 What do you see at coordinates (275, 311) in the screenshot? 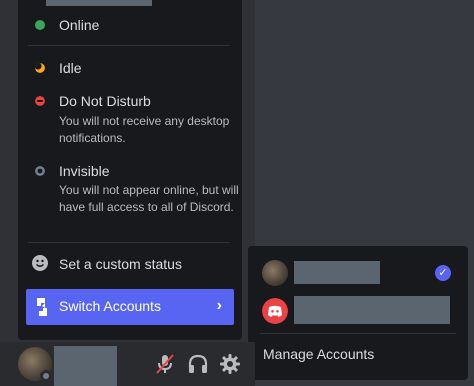
I see `discord-icon` at bounding box center [275, 311].